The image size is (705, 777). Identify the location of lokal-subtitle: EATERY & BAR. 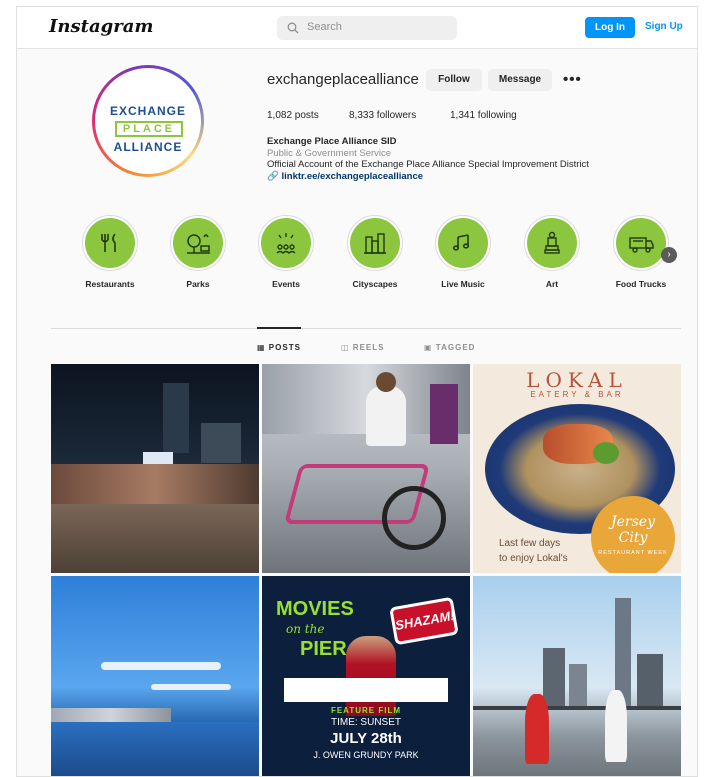
(577, 394).